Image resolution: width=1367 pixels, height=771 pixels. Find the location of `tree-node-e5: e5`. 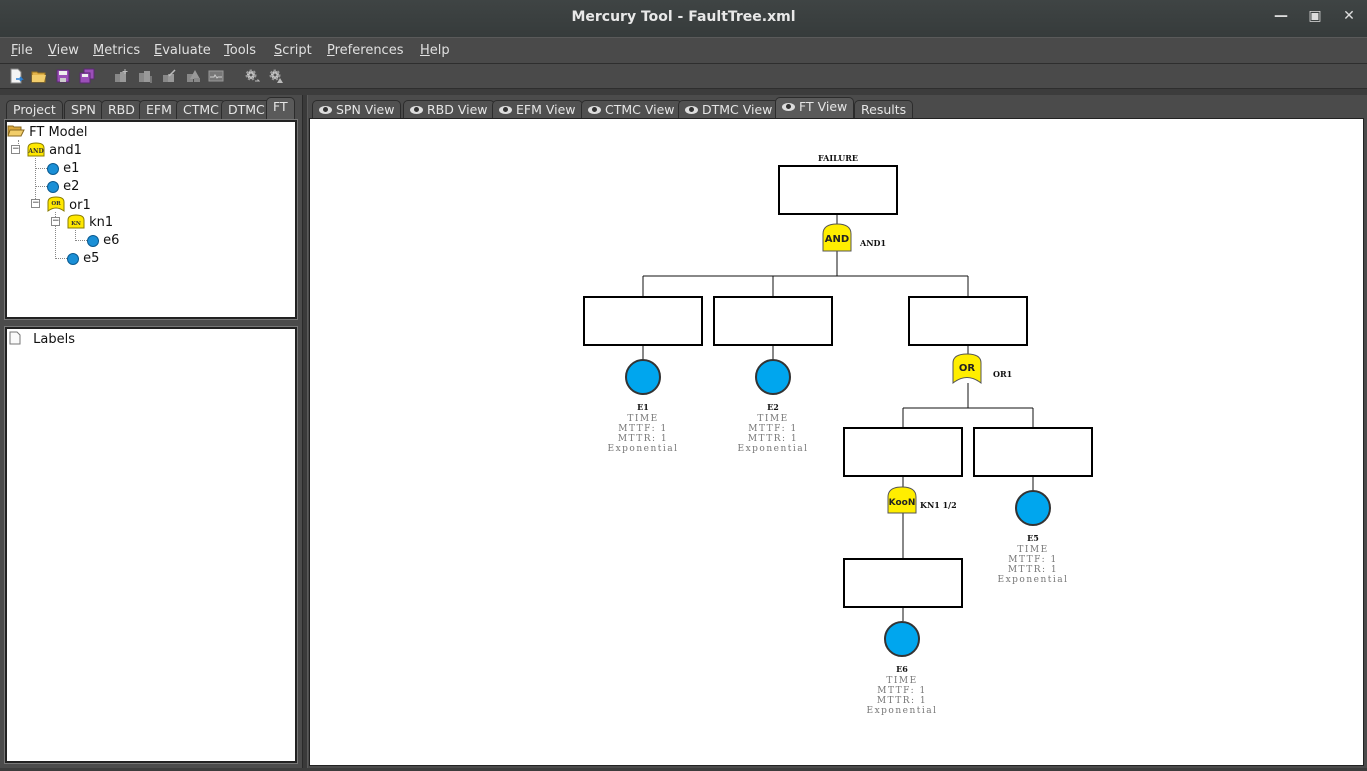

tree-node-e5: e5 is located at coordinates (83, 258).